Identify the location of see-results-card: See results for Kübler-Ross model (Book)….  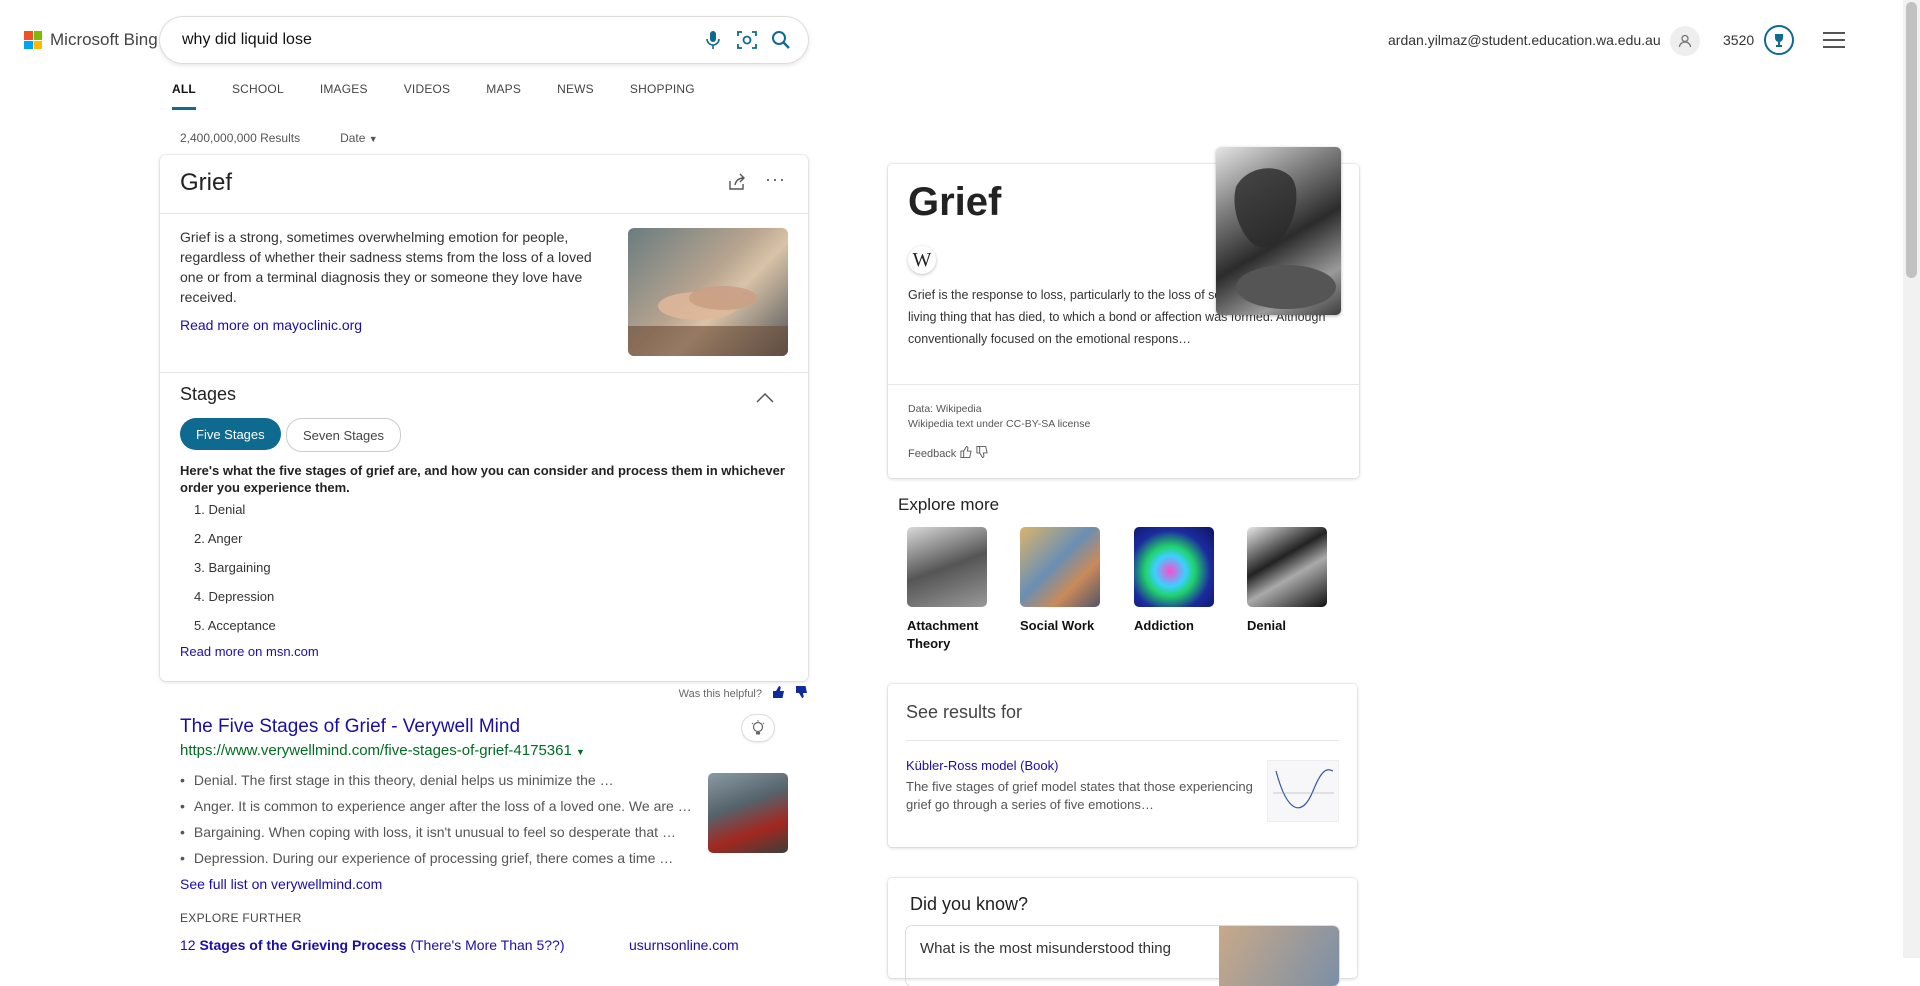
(1122, 765).